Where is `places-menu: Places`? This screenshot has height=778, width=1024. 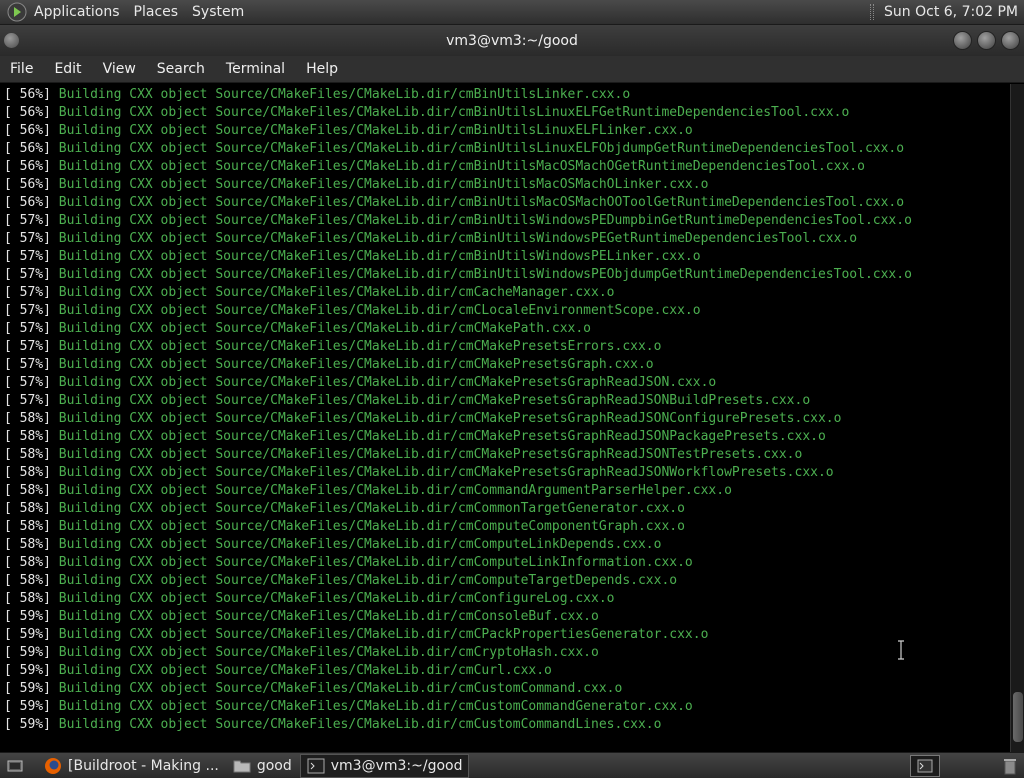 places-menu: Places is located at coordinates (156, 12).